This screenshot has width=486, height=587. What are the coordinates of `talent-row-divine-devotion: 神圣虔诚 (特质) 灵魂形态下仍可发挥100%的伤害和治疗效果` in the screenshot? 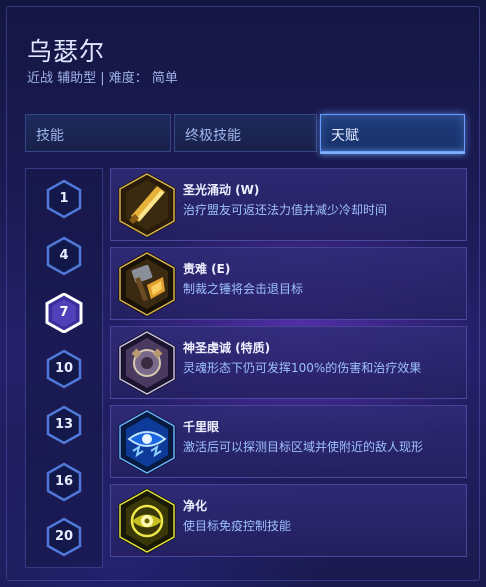 It's located at (288, 362).